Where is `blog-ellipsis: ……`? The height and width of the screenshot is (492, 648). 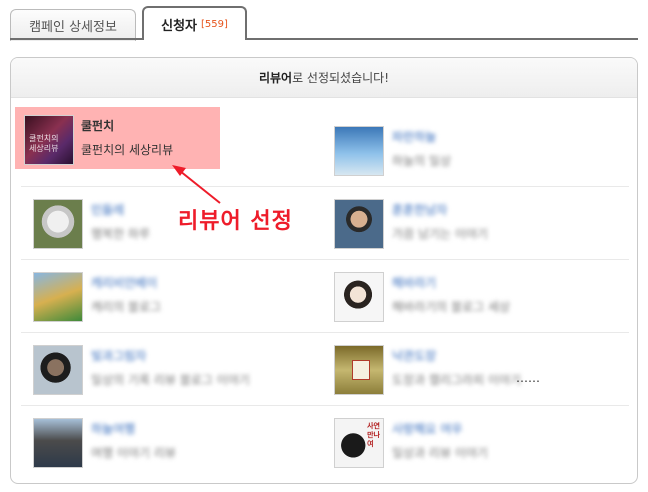
blog-ellipsis: …… is located at coordinates (528, 378).